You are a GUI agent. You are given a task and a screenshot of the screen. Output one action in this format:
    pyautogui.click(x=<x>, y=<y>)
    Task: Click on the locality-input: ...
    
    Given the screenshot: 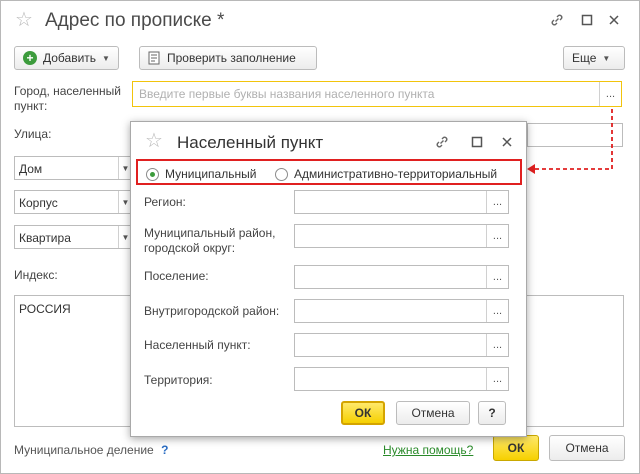 What is the action you would take?
    pyautogui.click(x=401, y=345)
    